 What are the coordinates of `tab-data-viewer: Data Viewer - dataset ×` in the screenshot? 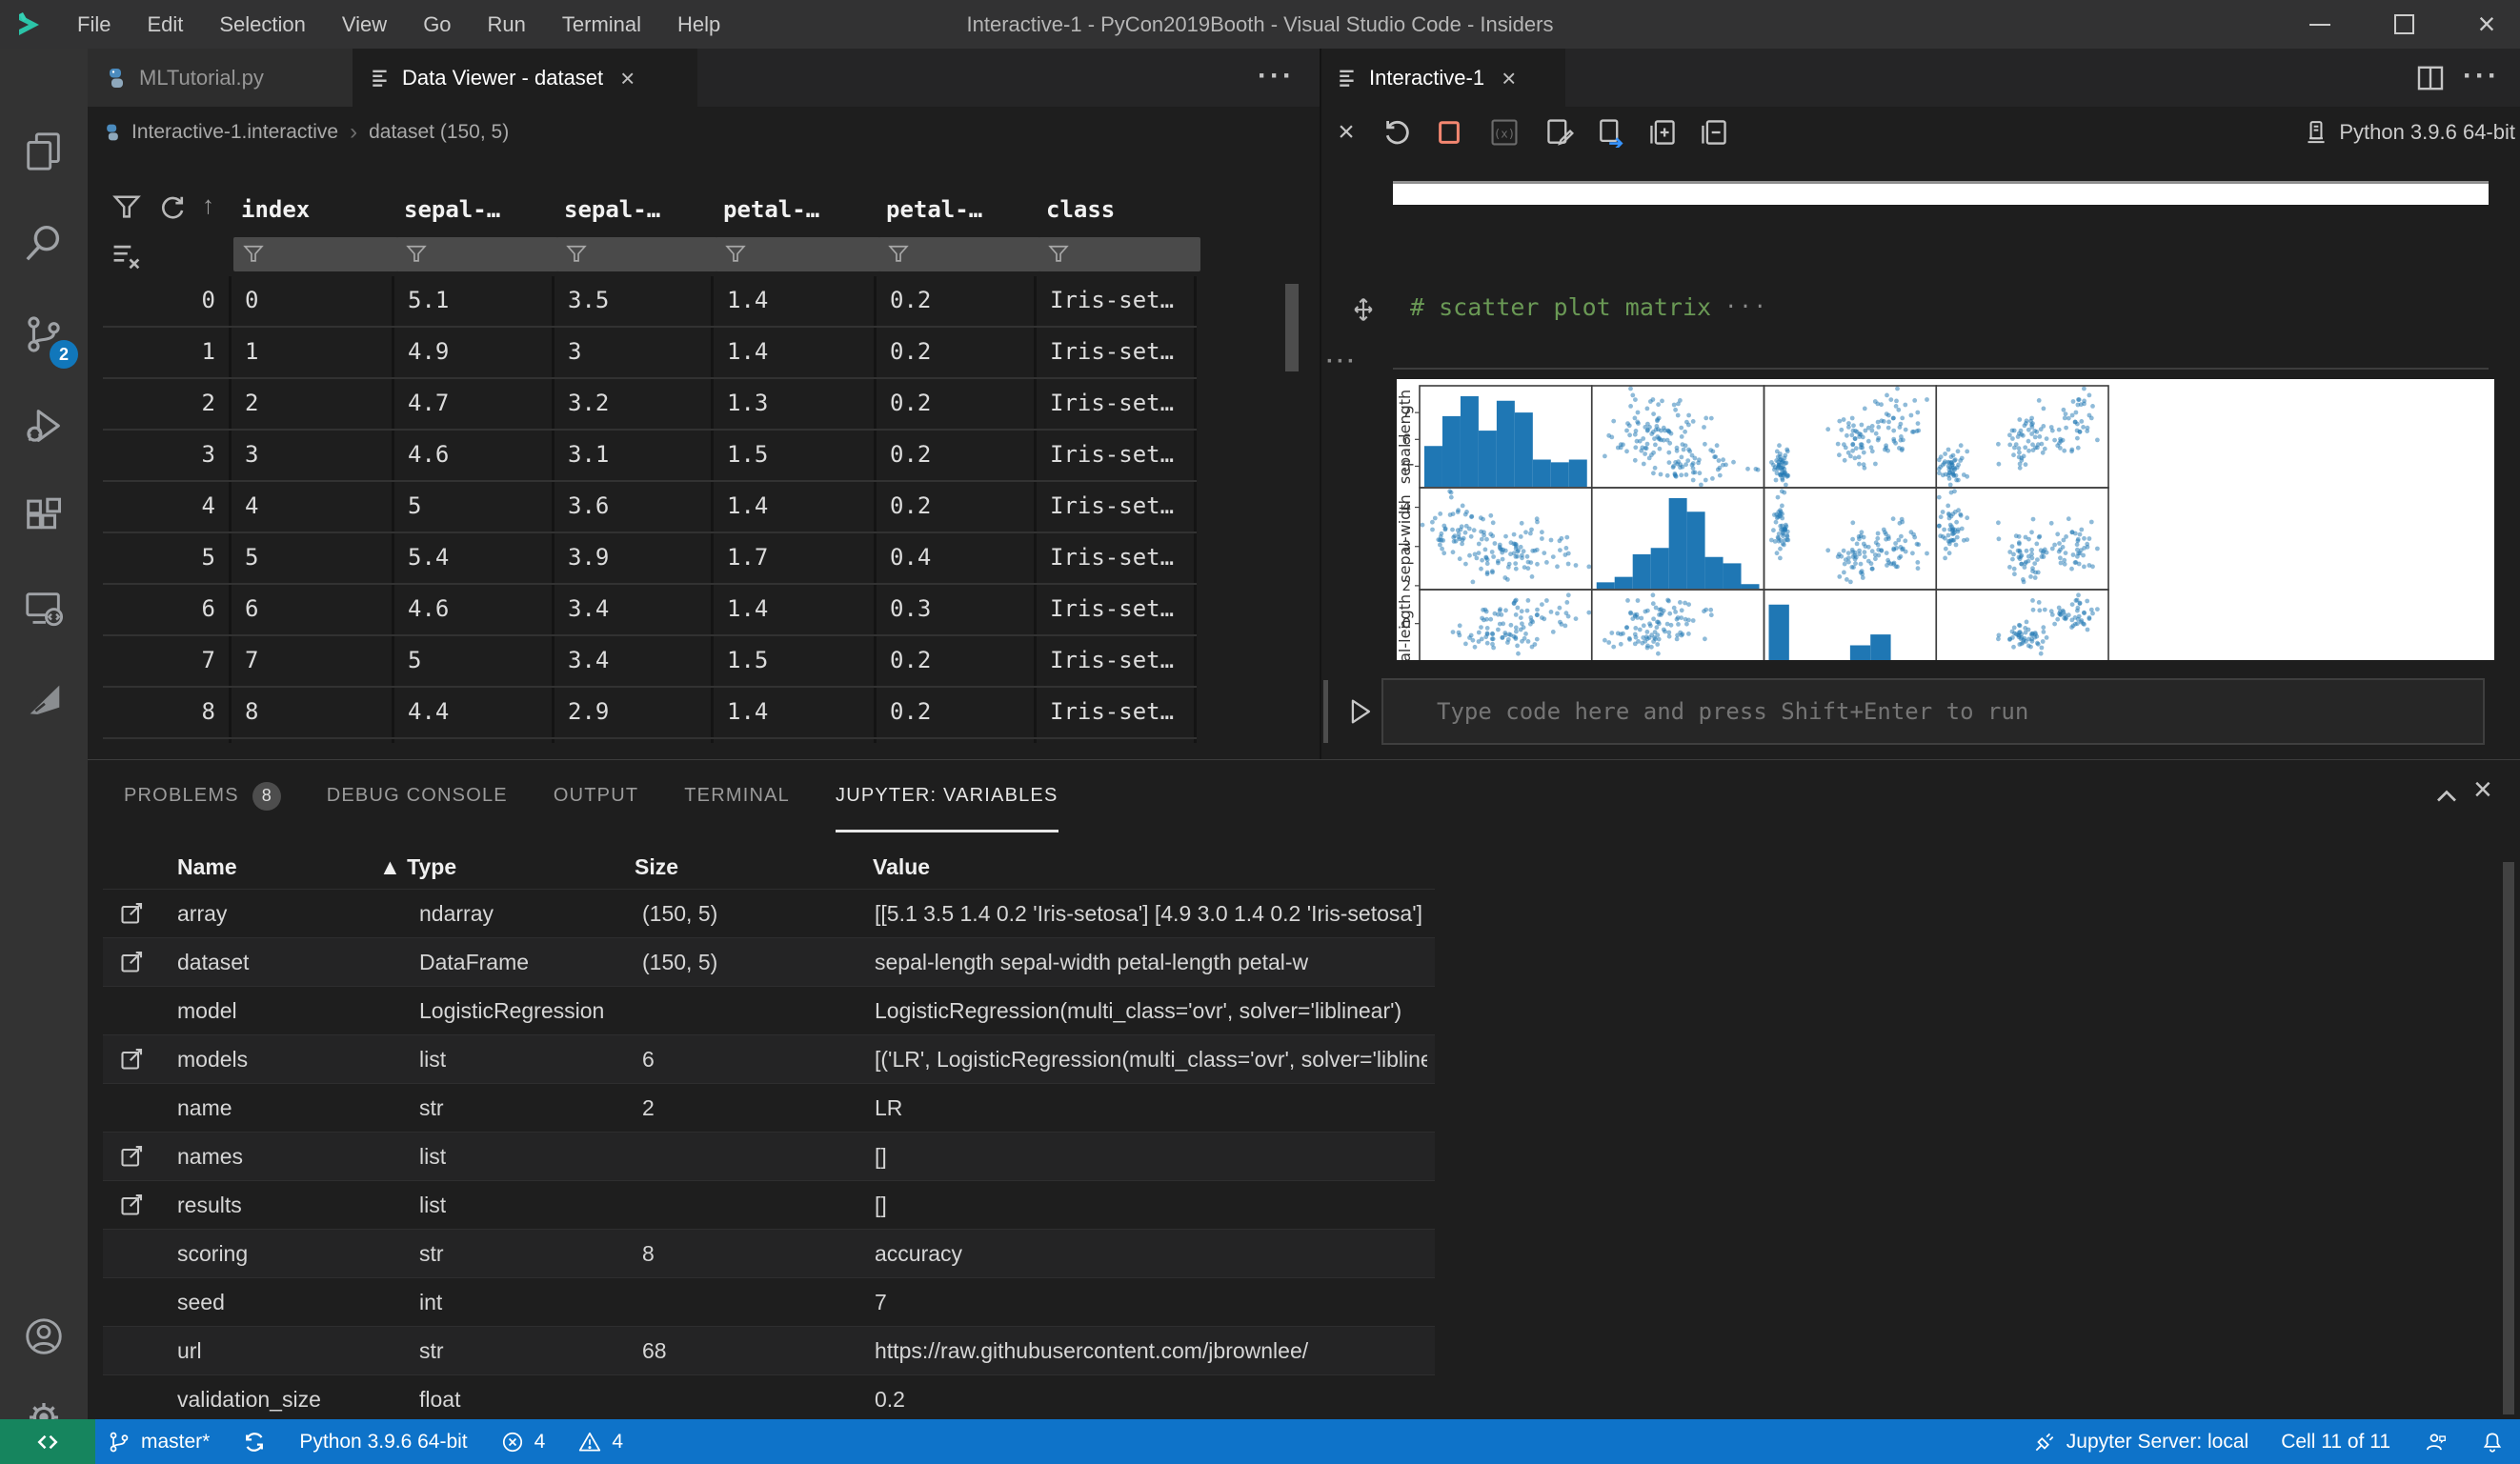 It's located at (525, 78).